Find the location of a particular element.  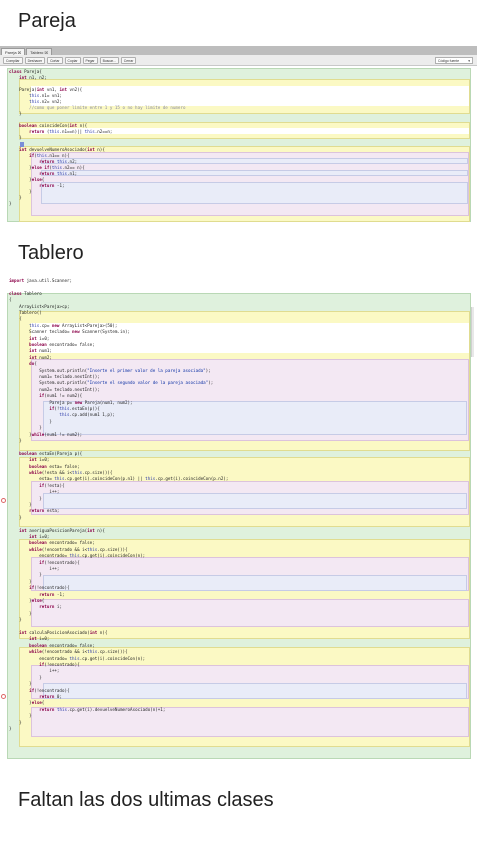

code-line: ArrayList<Pareja>cp; is located at coordinates (243, 307).